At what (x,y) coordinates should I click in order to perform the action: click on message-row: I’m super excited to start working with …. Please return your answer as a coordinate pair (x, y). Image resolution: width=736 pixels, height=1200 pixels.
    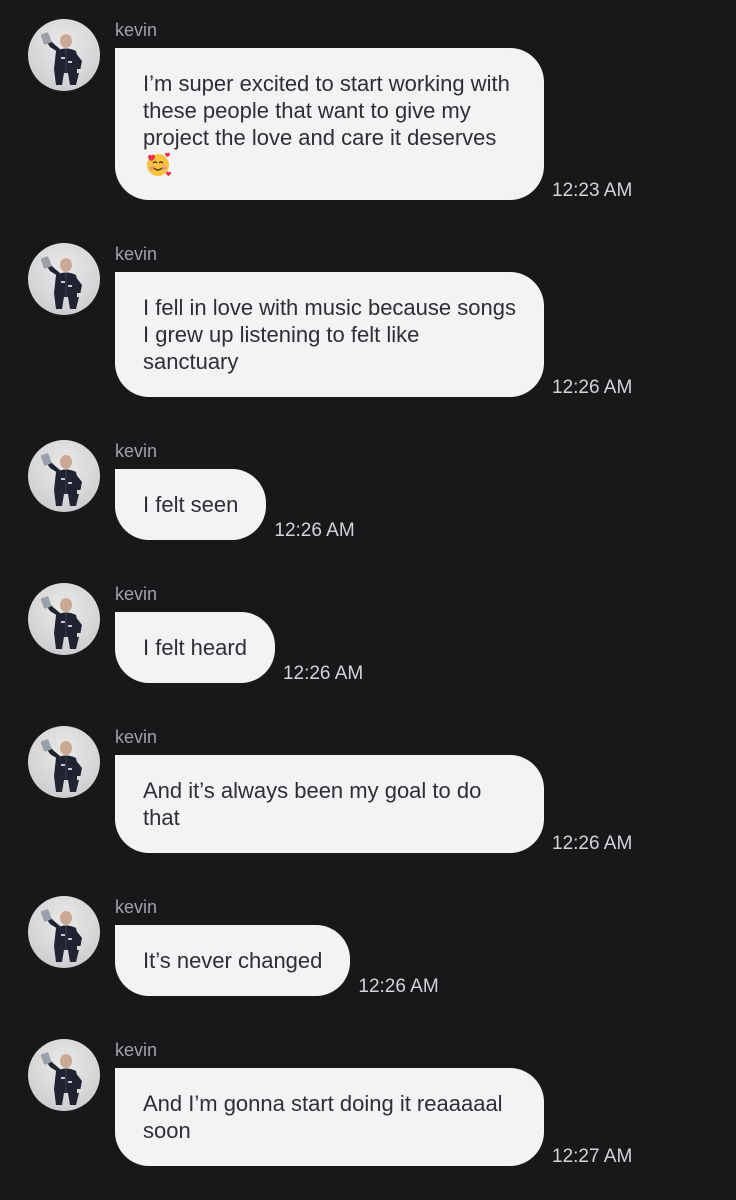
    Looking at the image, I should click on (374, 124).